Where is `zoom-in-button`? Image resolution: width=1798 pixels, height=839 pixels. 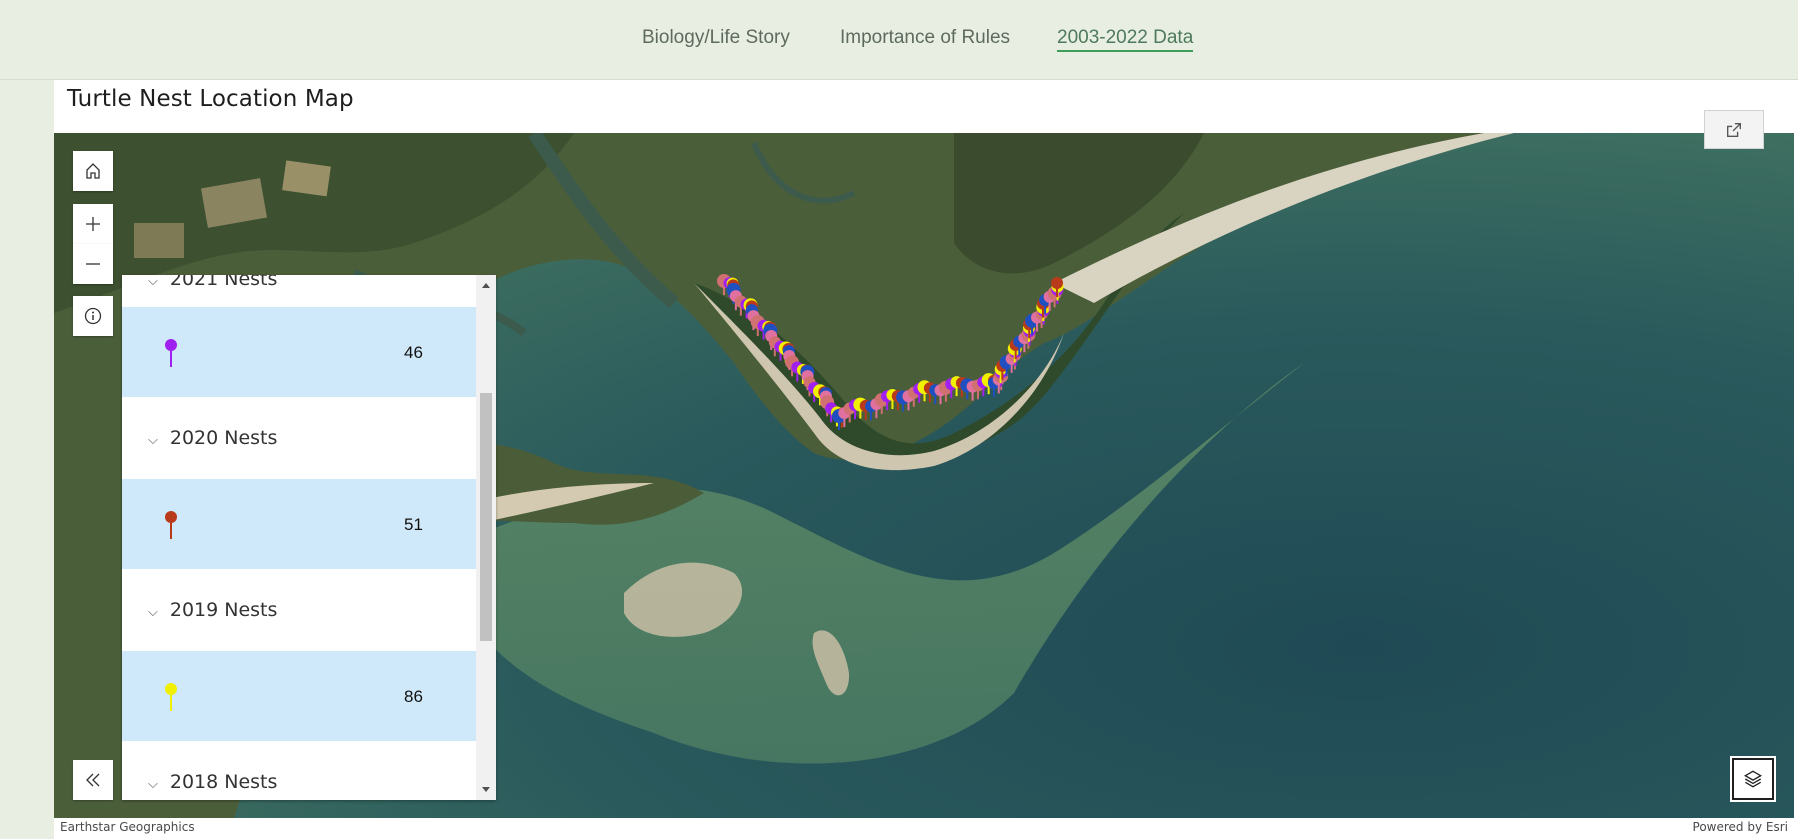
zoom-in-button is located at coordinates (93, 224).